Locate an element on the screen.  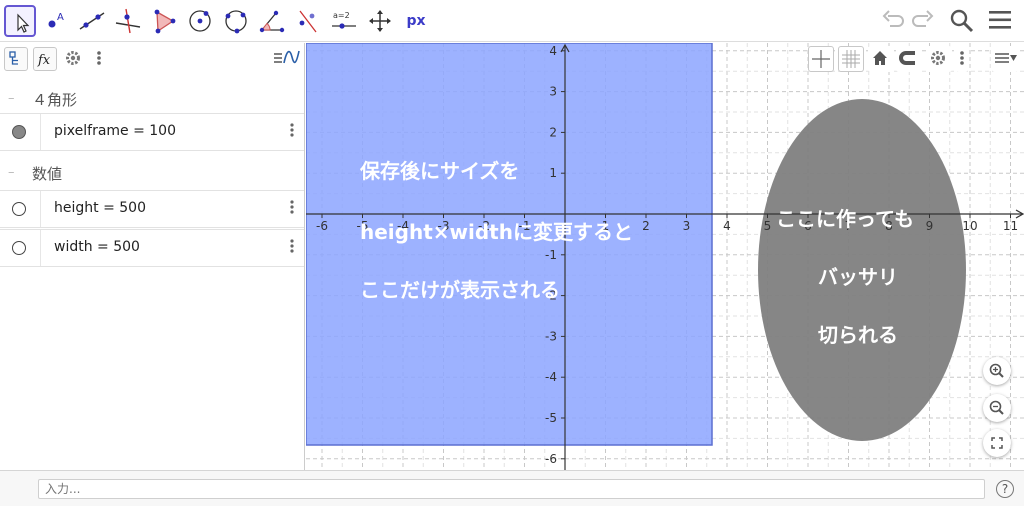
zoom-in-icon is located at coordinates (996, 370).